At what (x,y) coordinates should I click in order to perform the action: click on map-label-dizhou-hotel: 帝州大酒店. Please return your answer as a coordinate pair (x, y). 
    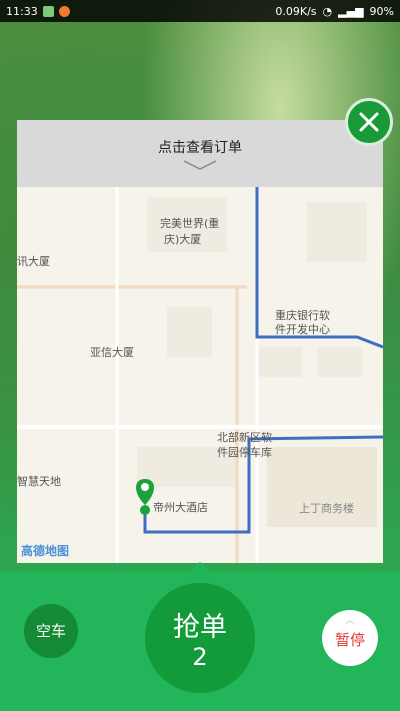
    Looking at the image, I should click on (180, 507).